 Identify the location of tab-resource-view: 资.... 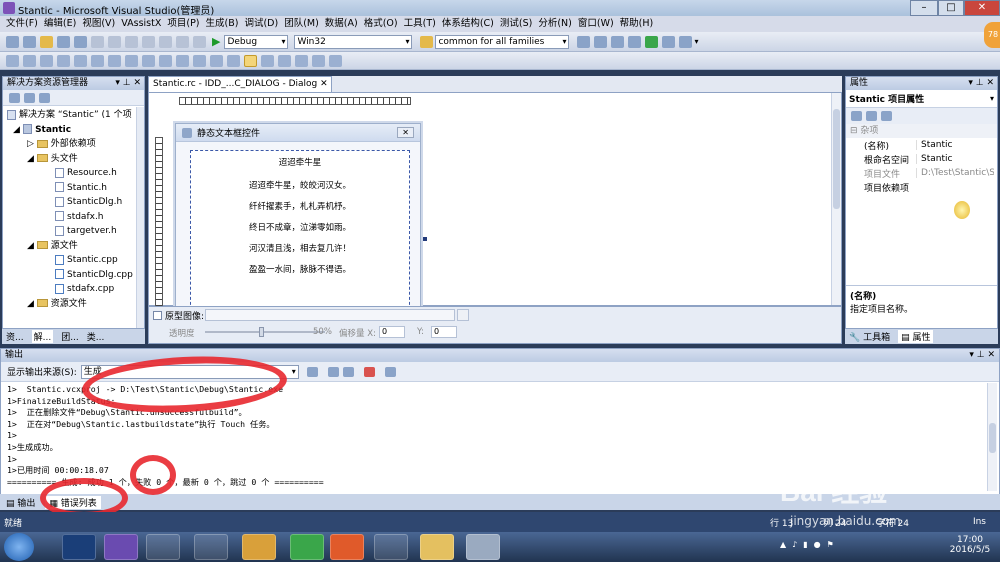
(15, 336).